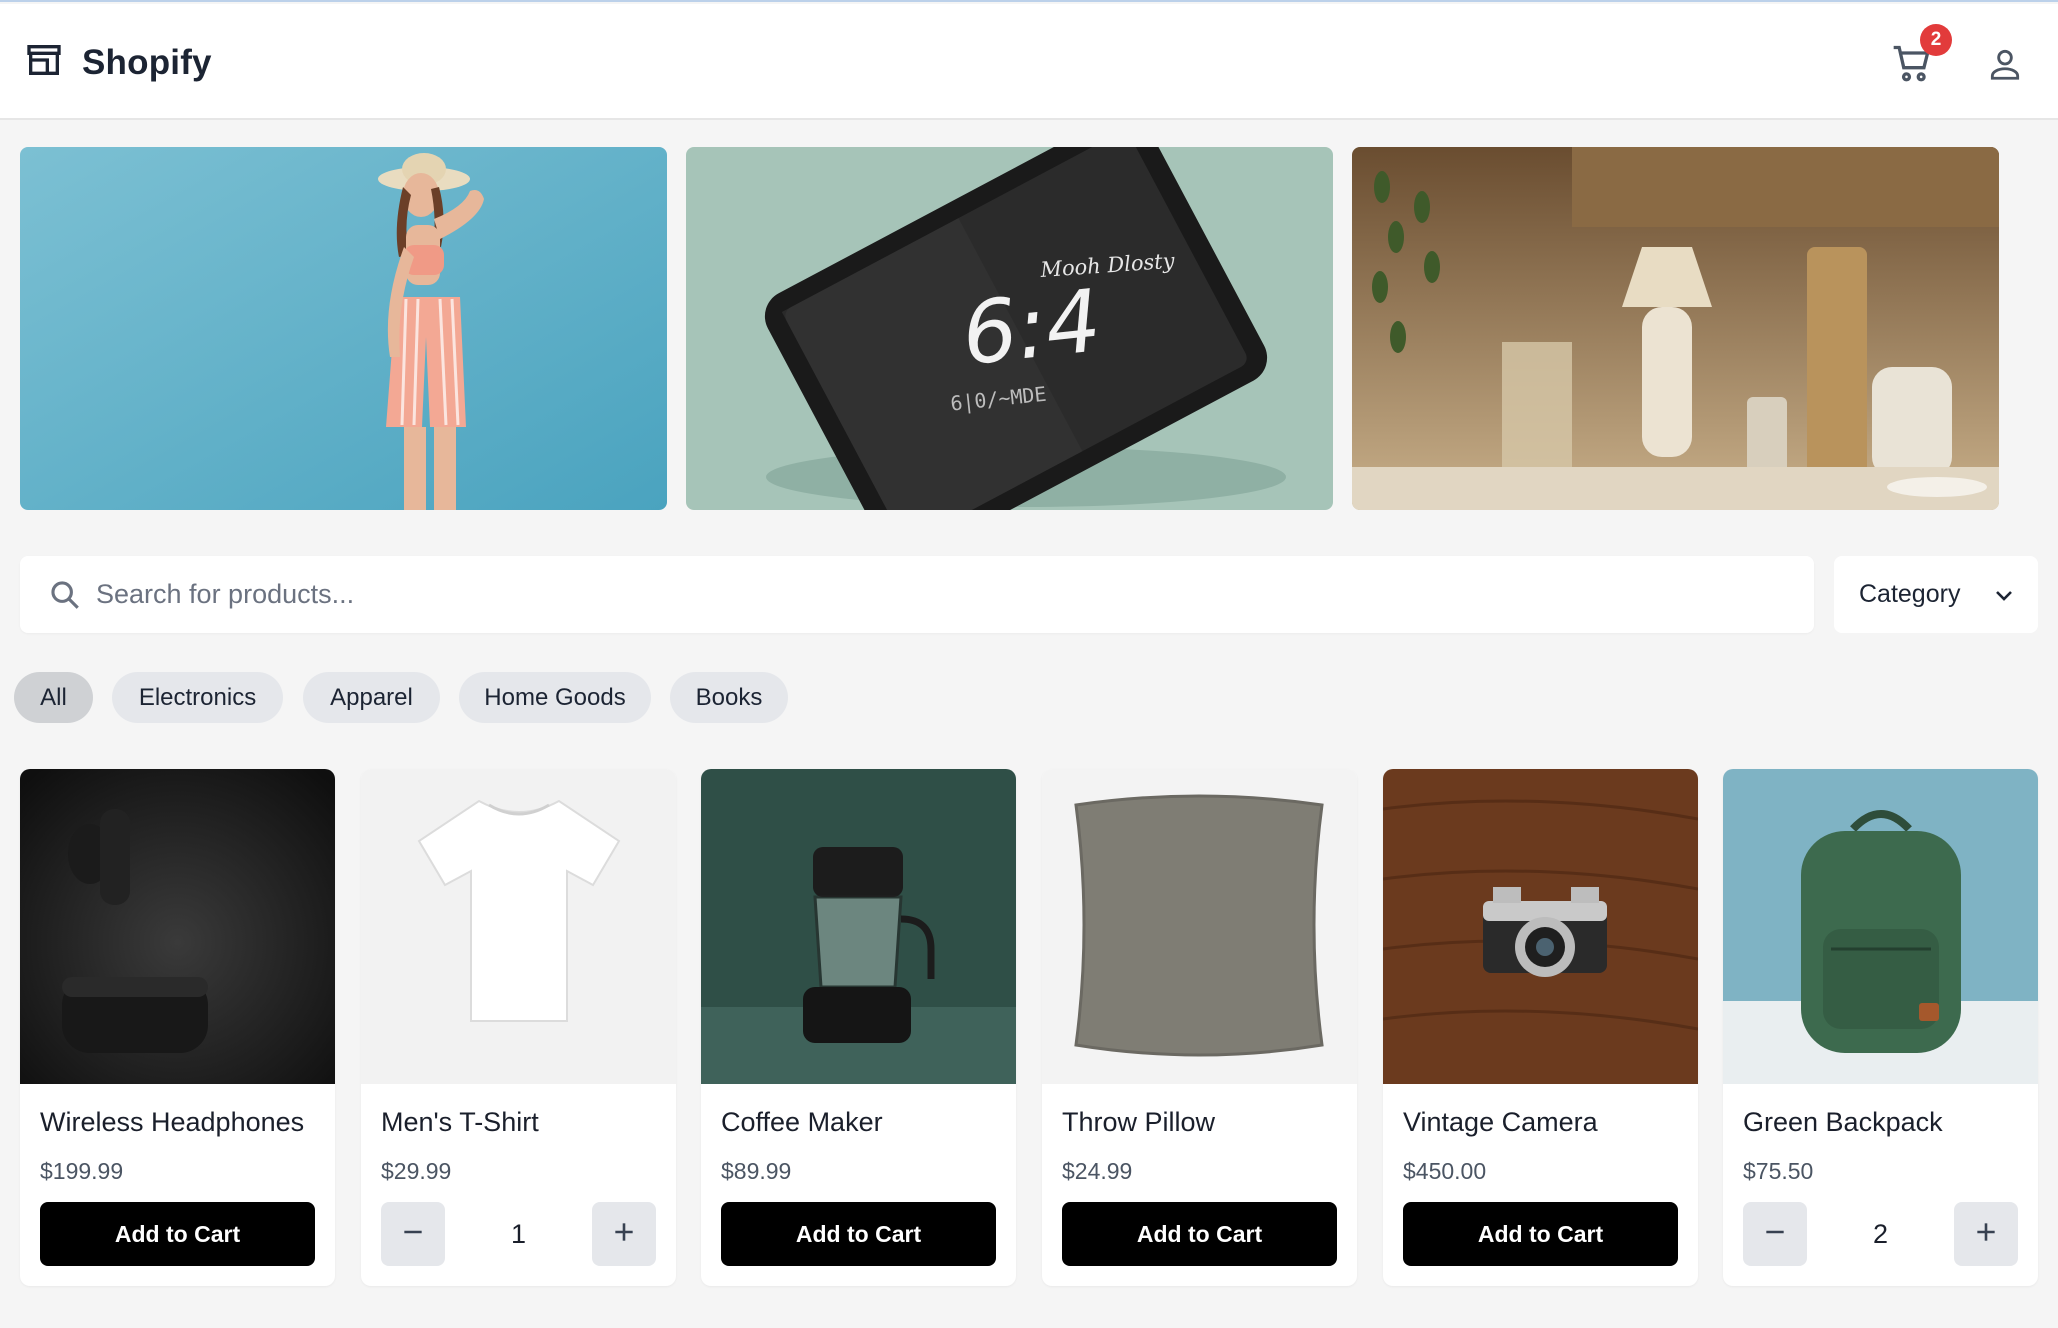 This screenshot has width=2058, height=1328. What do you see at coordinates (518, 926) in the screenshot?
I see `tshirt-image` at bounding box center [518, 926].